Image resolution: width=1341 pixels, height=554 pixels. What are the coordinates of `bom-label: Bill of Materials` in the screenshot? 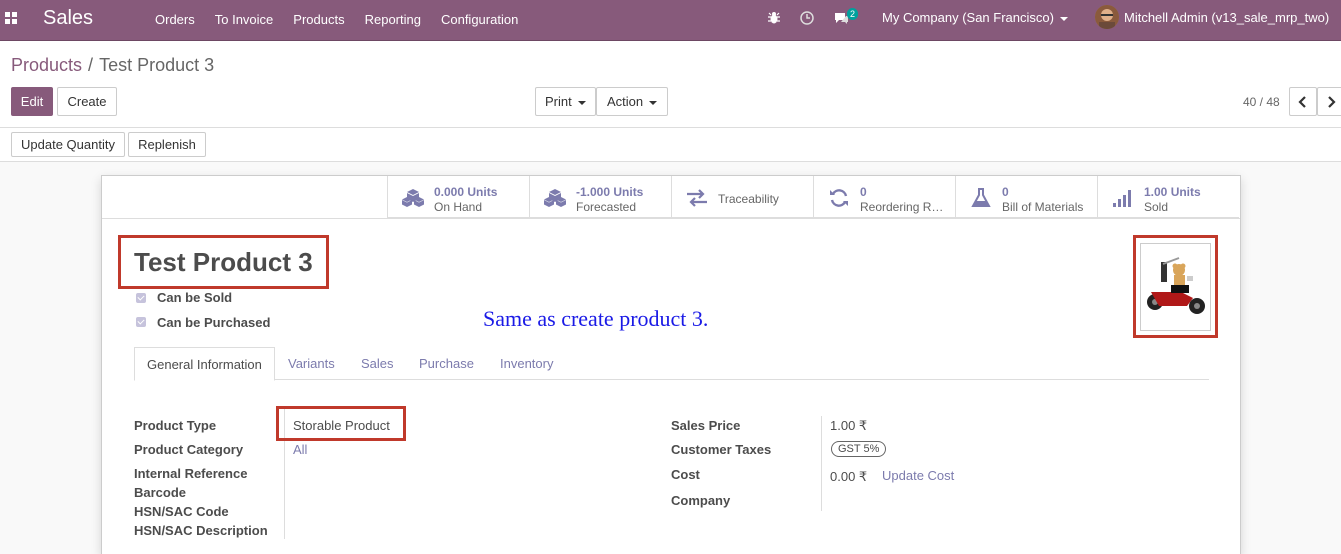 It's located at (1043, 207).